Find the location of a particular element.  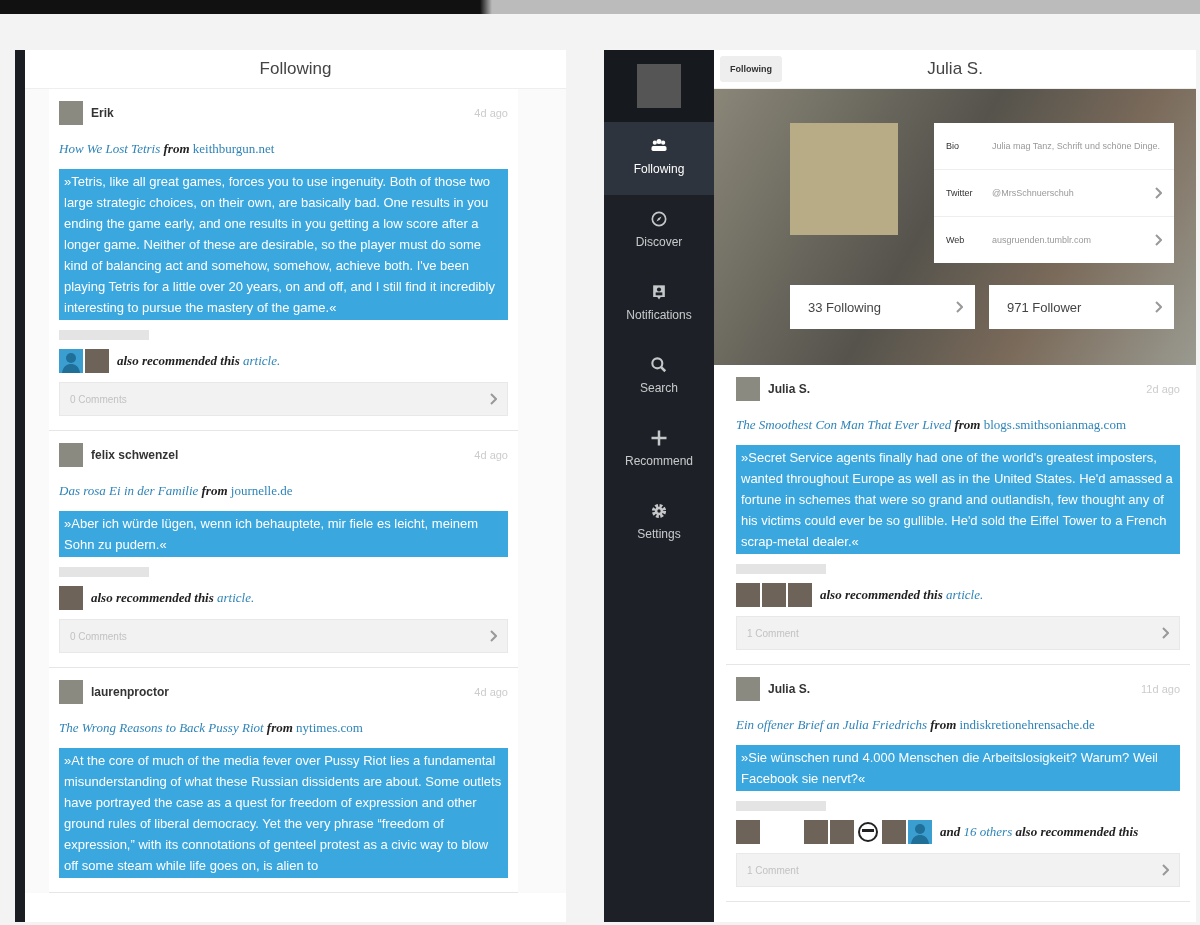

settings-icon is located at coordinates (659, 511).